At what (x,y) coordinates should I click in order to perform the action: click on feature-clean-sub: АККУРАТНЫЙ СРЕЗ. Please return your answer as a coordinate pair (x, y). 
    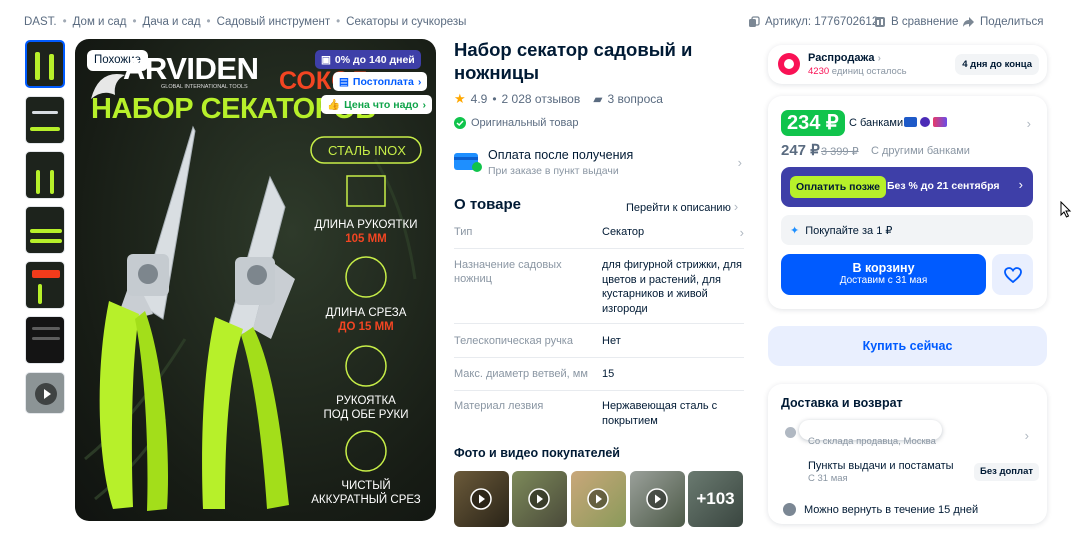
    Looking at the image, I should click on (366, 500).